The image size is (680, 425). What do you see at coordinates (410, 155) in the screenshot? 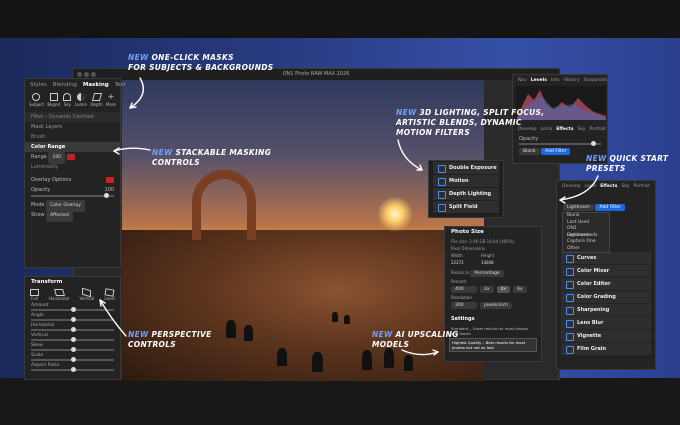
I see `arrow-lighting` at bounding box center [410, 155].